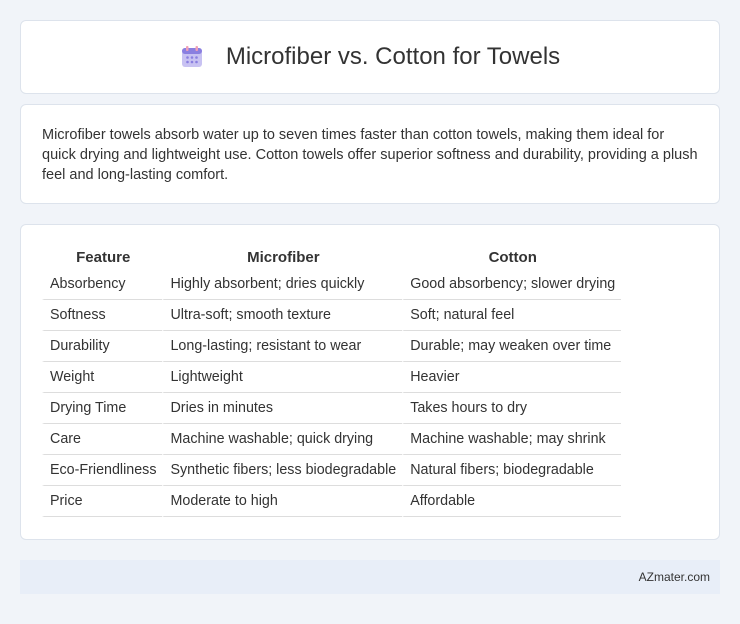 This screenshot has height=624, width=740. What do you see at coordinates (512, 284) in the screenshot?
I see `cotton-cell: Good absorbency; slower drying` at bounding box center [512, 284].